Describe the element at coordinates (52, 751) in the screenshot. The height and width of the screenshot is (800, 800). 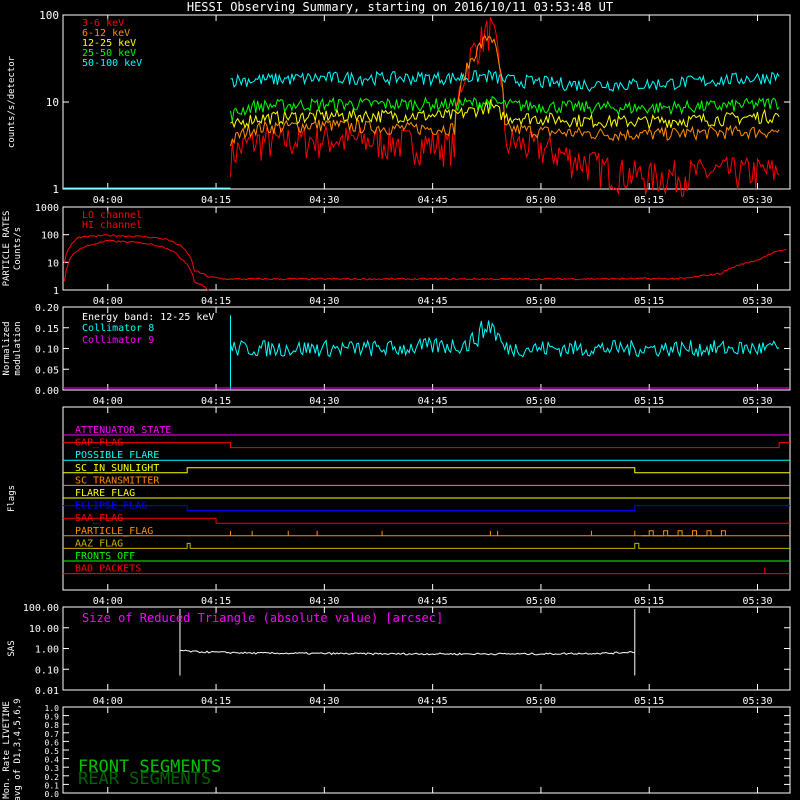
I see `ytick-label: 0.5` at that location.